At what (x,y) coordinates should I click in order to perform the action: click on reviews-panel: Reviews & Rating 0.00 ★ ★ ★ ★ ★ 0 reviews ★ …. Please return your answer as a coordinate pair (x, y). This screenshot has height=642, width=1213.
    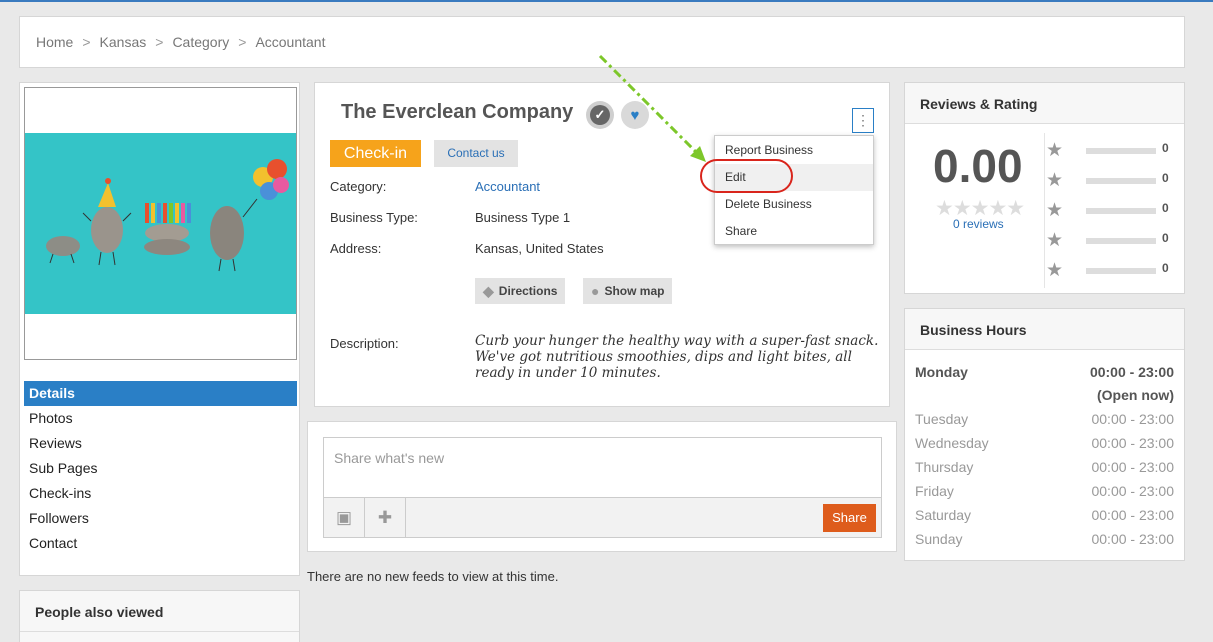
    Looking at the image, I should click on (1044, 188).